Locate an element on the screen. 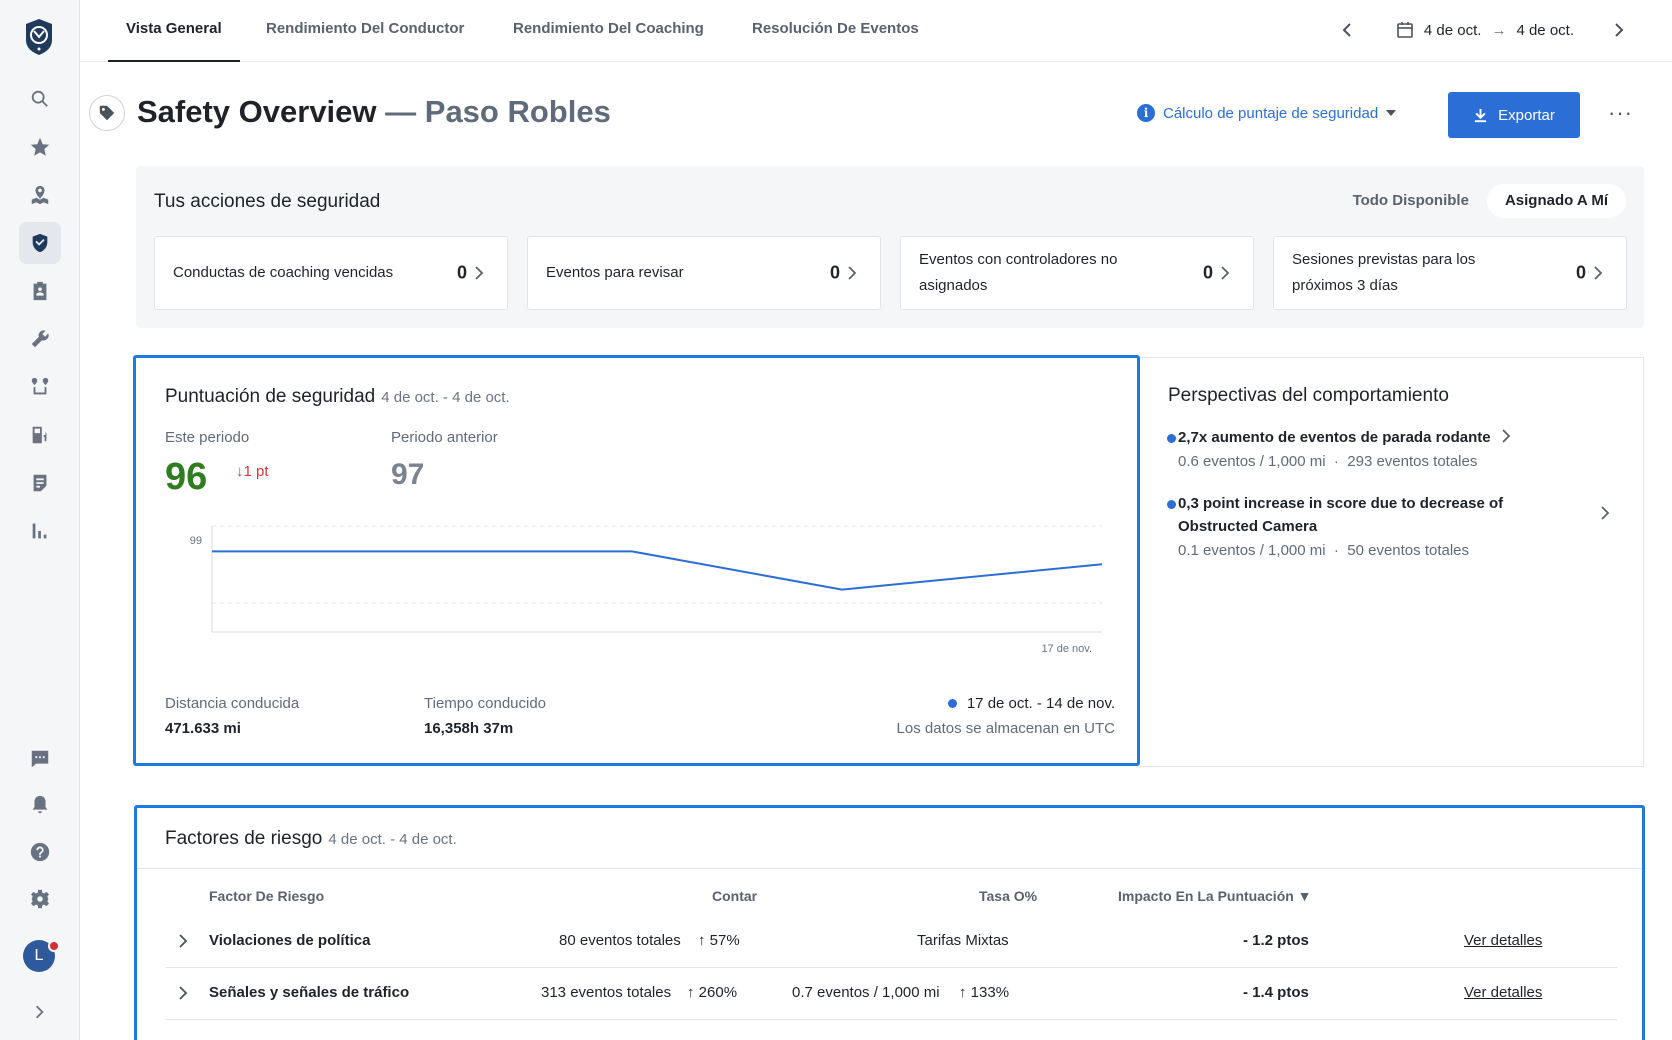  tab-rendimiento-coaching: Rendimiento Del Coaching is located at coordinates (608, 31).